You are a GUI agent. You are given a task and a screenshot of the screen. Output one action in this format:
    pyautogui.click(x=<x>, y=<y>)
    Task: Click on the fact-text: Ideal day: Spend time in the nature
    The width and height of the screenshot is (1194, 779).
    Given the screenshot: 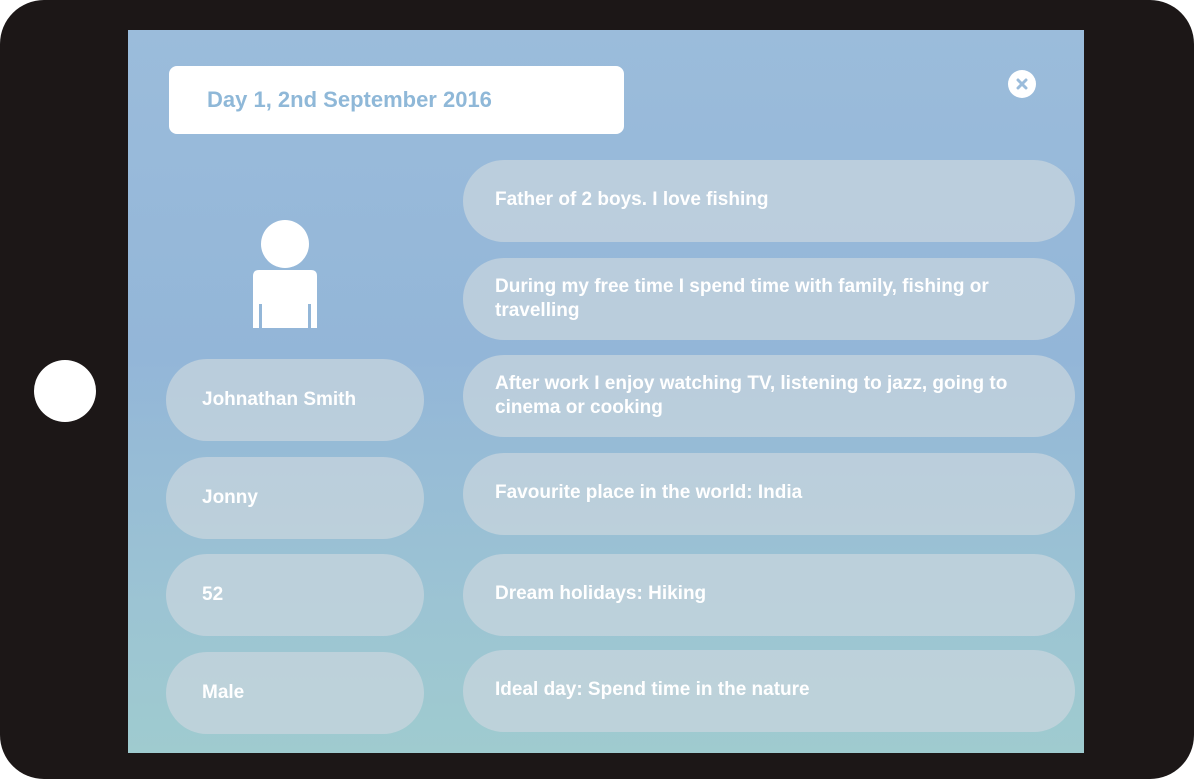 What is the action you would take?
    pyautogui.click(x=652, y=689)
    